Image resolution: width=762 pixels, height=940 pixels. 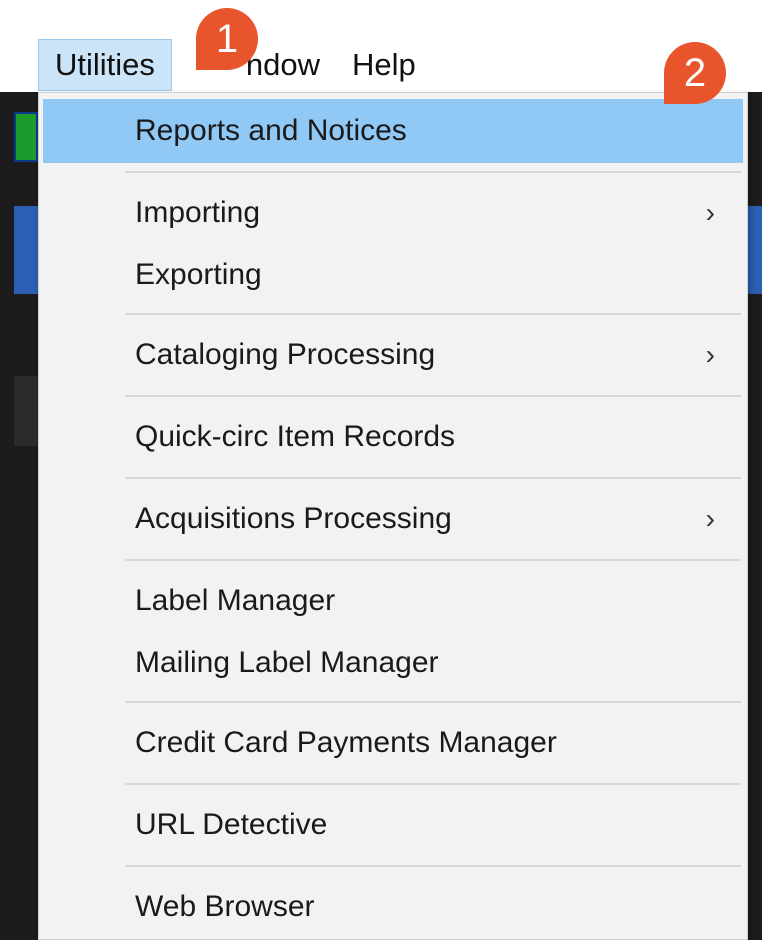 What do you see at coordinates (198, 274) in the screenshot?
I see `menu-item-label: Exporting` at bounding box center [198, 274].